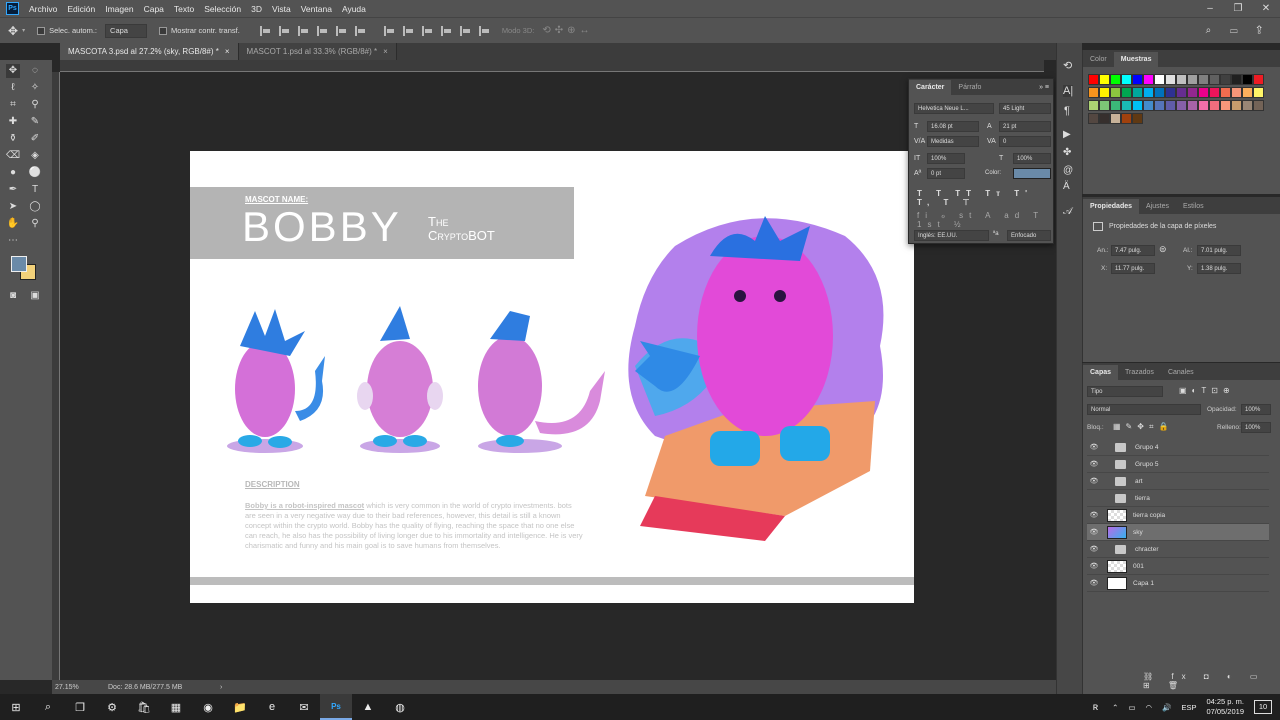  I want to click on explorer-icon: 📁, so click(240, 707).